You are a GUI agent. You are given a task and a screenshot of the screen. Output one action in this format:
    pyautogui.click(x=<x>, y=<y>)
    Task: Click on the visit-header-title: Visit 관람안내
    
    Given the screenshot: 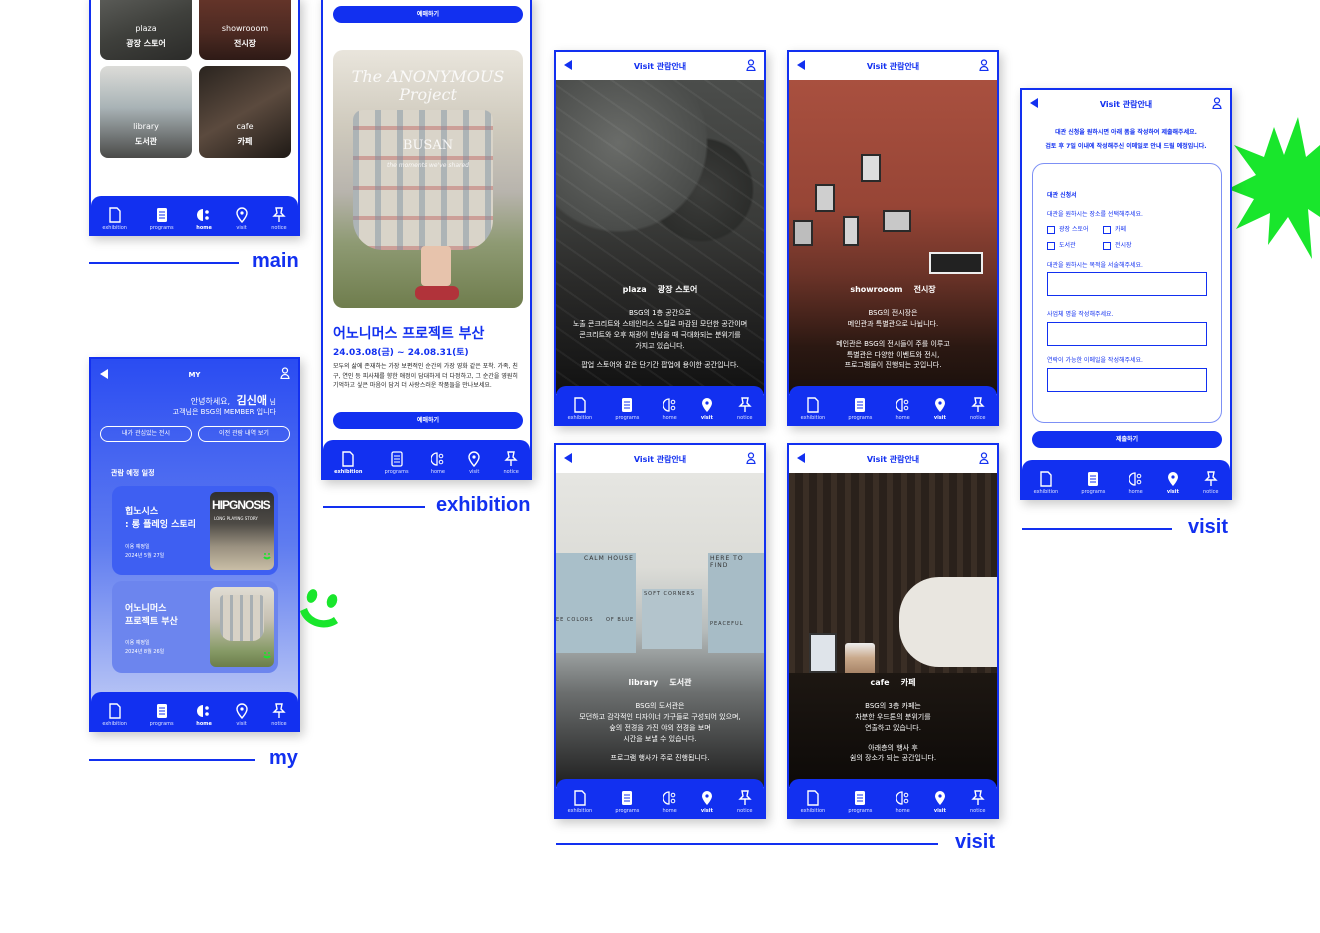 What is the action you would take?
    pyautogui.click(x=660, y=66)
    